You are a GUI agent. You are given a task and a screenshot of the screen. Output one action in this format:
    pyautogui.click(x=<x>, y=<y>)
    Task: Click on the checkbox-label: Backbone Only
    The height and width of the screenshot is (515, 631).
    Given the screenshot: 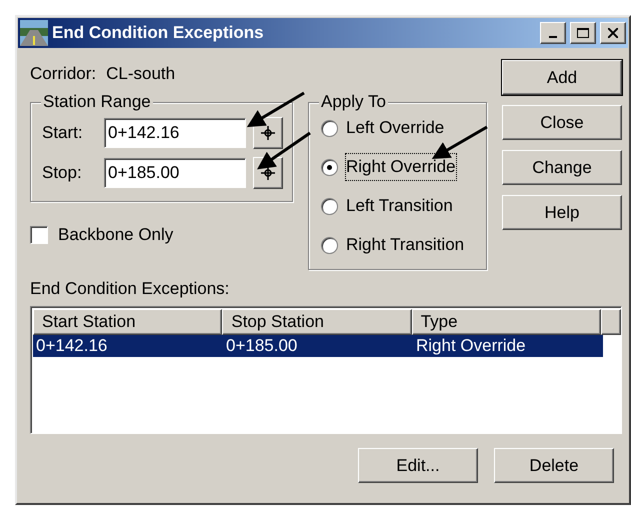 What is the action you would take?
    pyautogui.click(x=116, y=235)
    